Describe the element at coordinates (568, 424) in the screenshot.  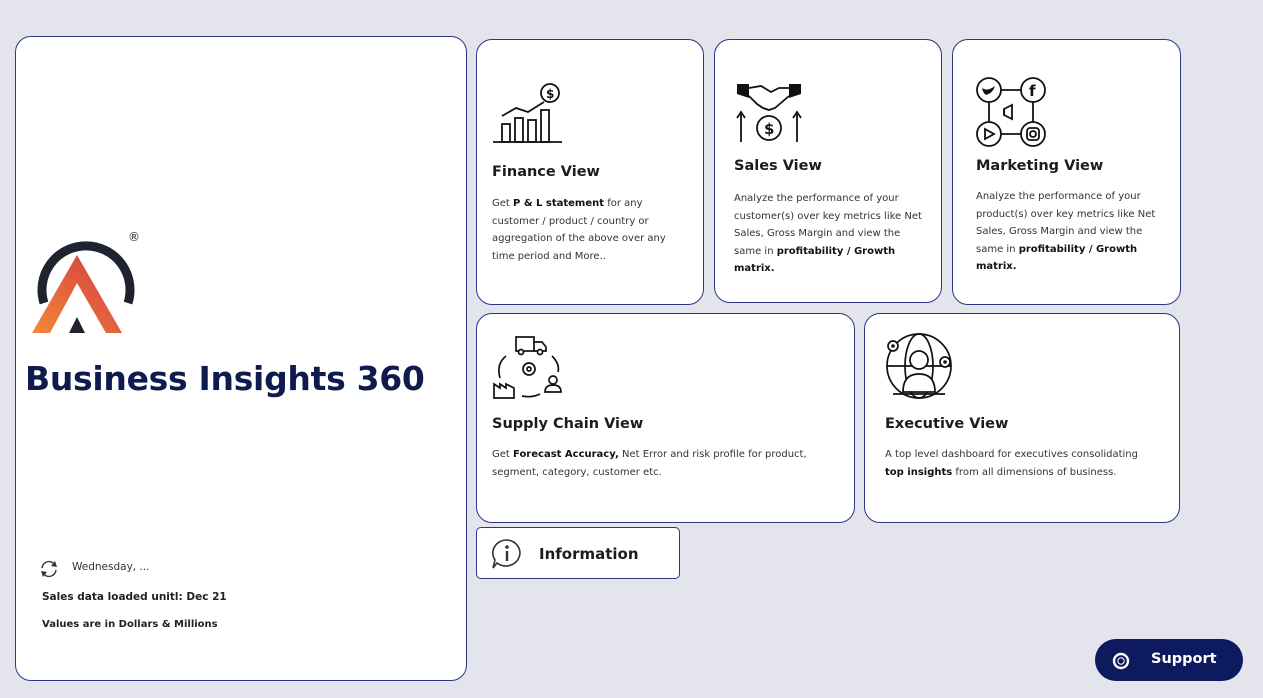
I see `supply-chain-title: Supply Chain View` at that location.